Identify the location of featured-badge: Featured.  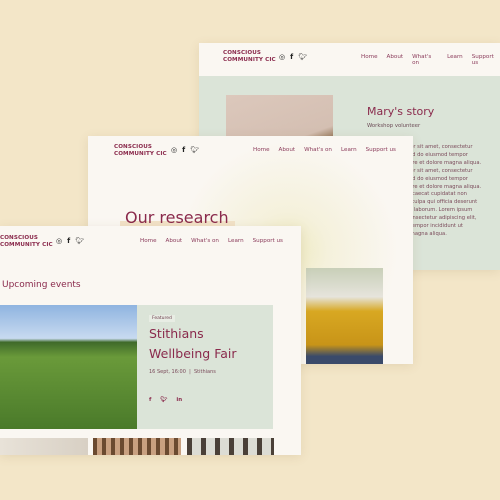
(162, 318).